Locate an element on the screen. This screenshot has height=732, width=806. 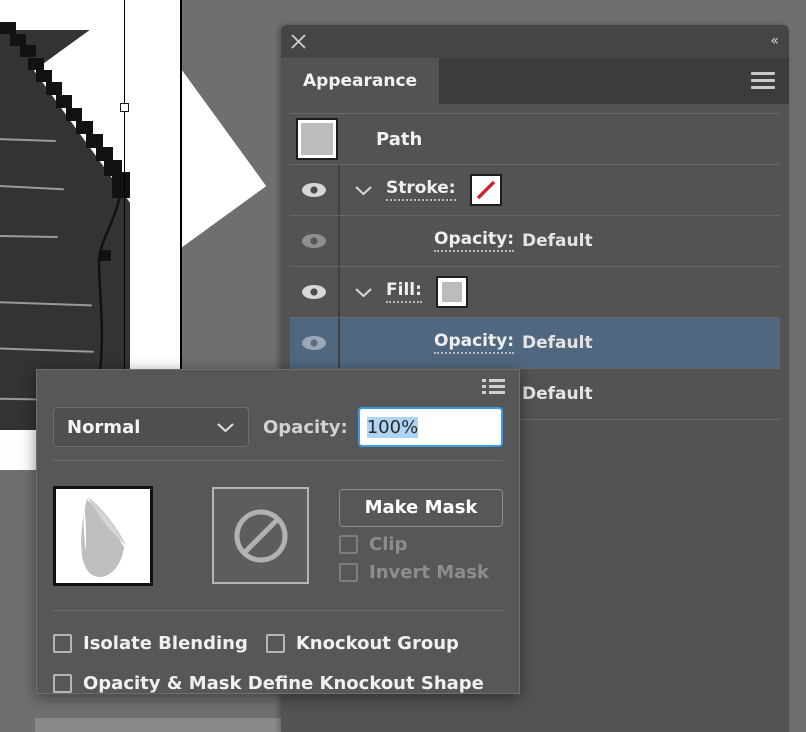
appearance-row-path: Path is located at coordinates (535, 139).